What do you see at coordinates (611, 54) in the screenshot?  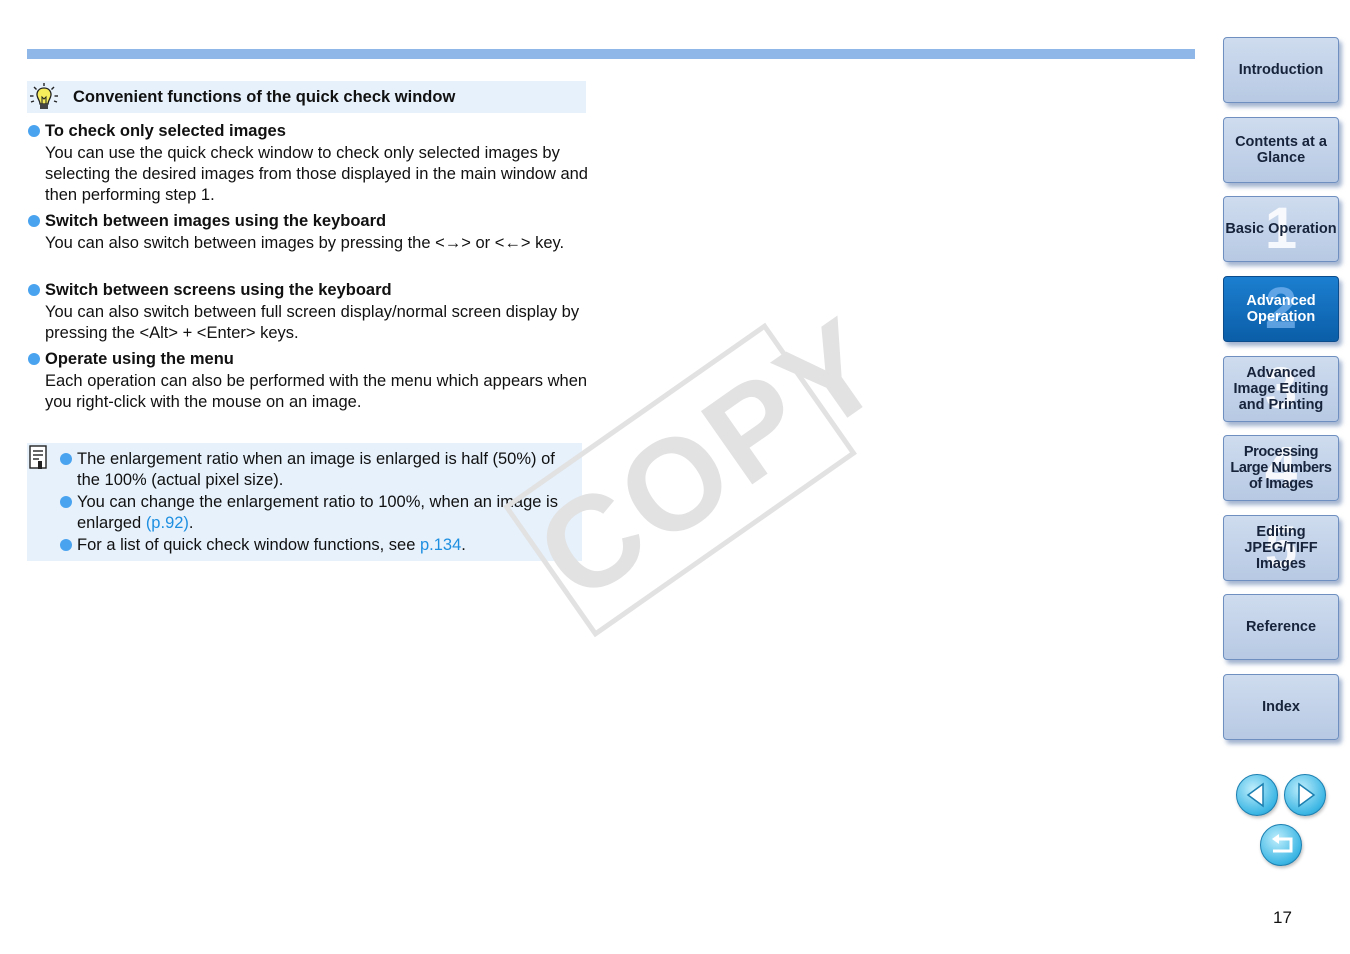 I see `header-rule` at bounding box center [611, 54].